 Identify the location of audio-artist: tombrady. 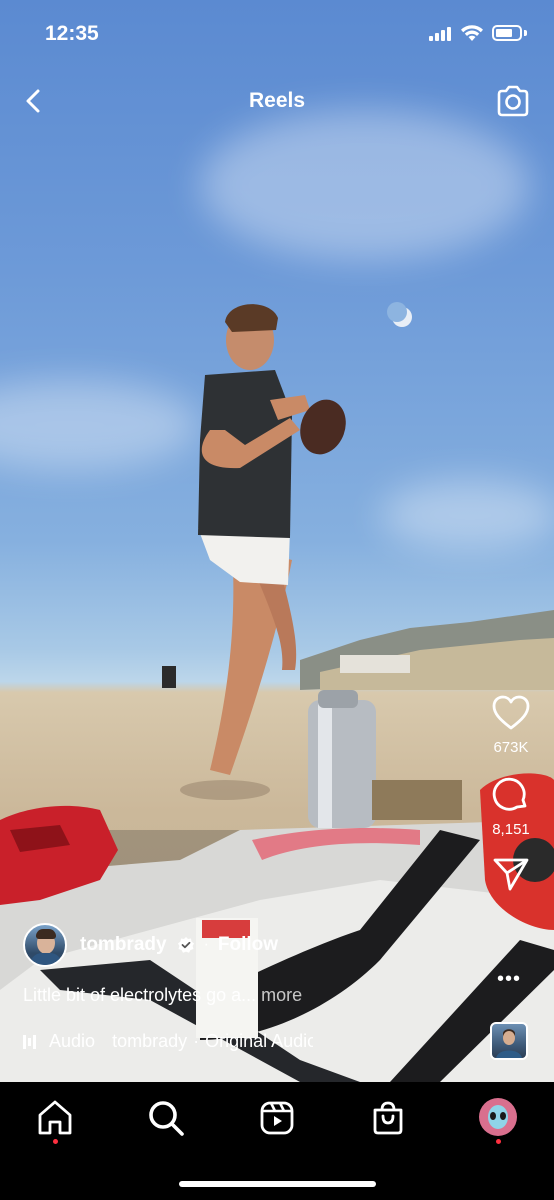
(150, 1041).